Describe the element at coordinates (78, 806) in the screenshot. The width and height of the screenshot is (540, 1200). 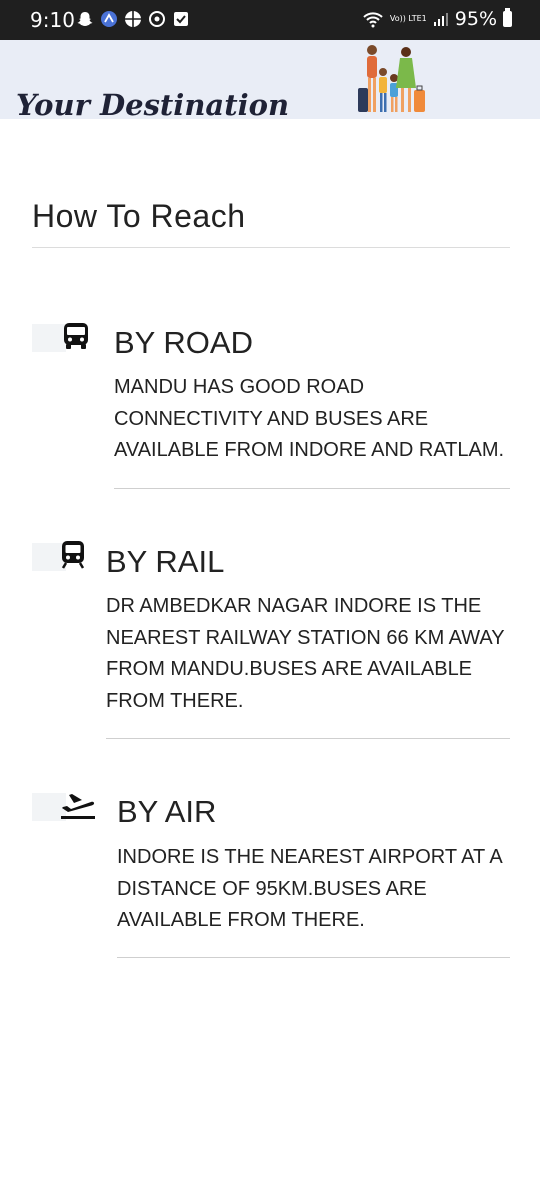
I see `flight-takeoff-icon` at that location.